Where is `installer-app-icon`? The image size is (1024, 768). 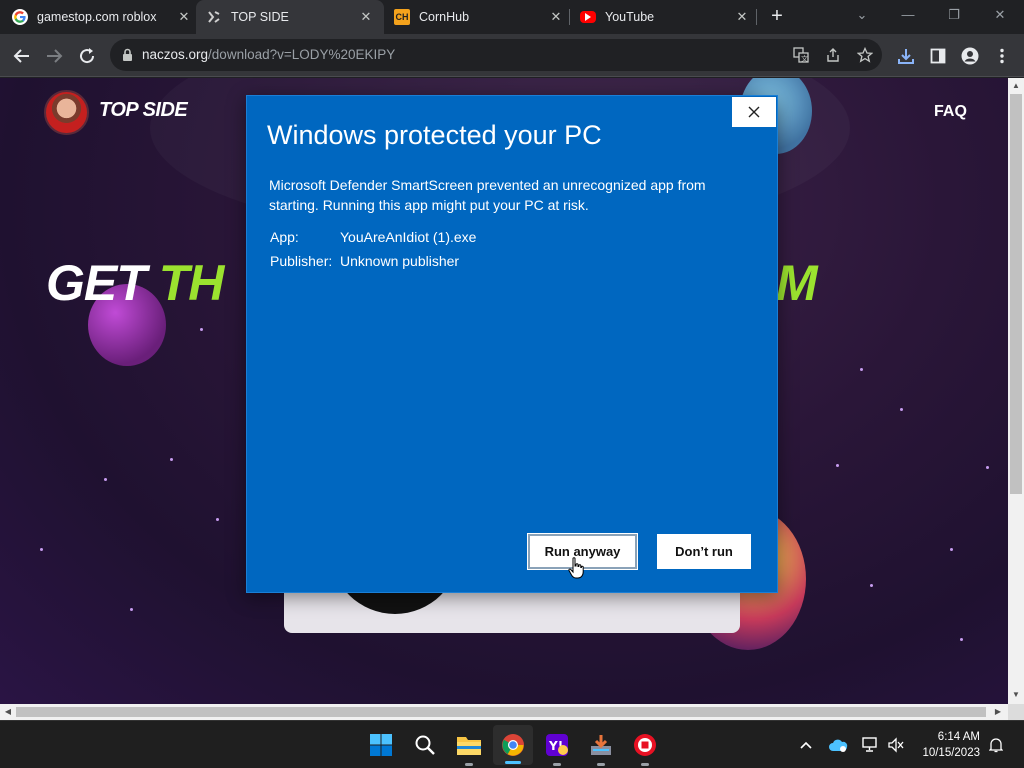 installer-app-icon is located at coordinates (601, 748).